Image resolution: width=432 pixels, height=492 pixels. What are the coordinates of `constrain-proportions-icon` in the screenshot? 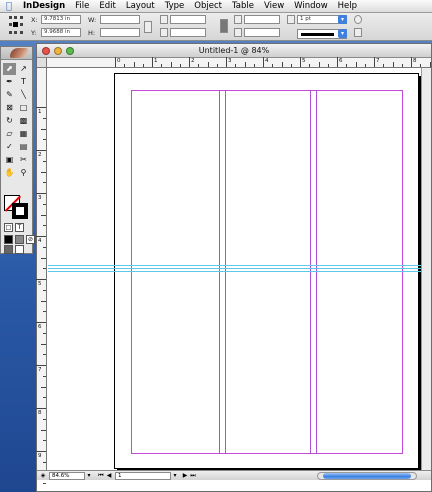 It's located at (148, 27).